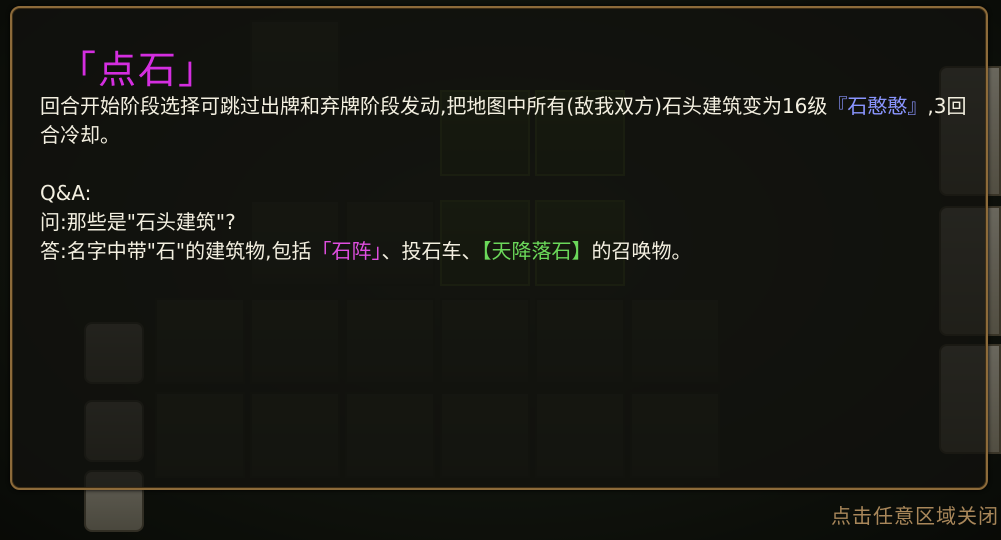 This screenshot has height=540, width=1001. I want to click on qa-question: 问:那些是"石头建筑"?, so click(138, 222).